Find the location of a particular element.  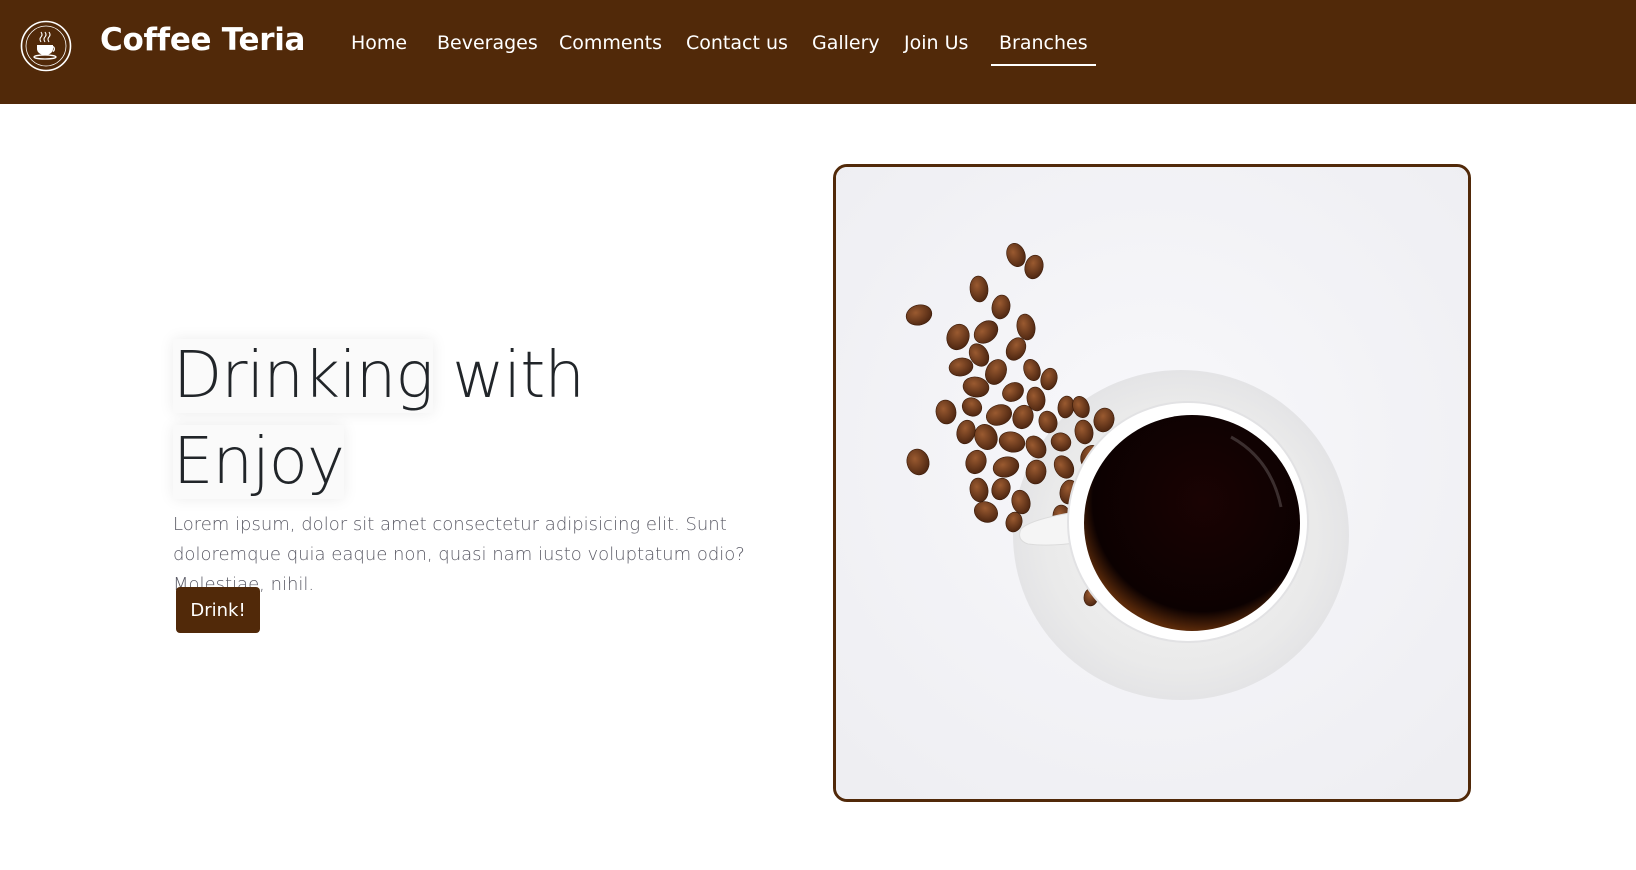

hero-title-line-1: Drinking with is located at coordinates (379, 376).